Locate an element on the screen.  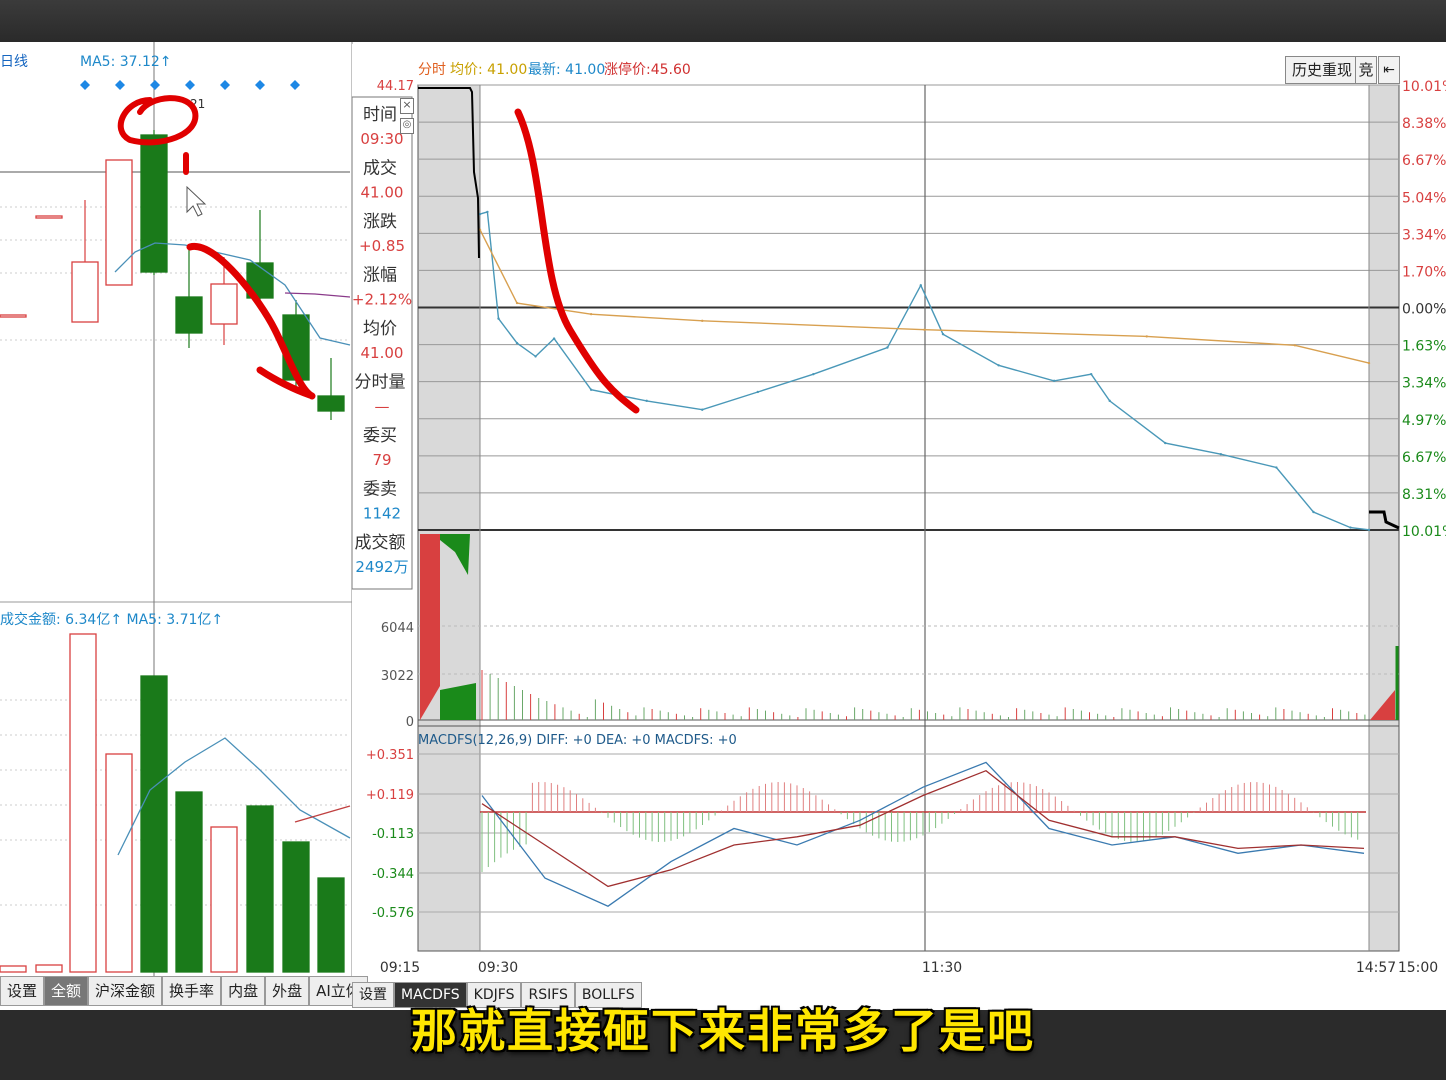
time-tick-0: 09:15 is located at coordinates (400, 968).